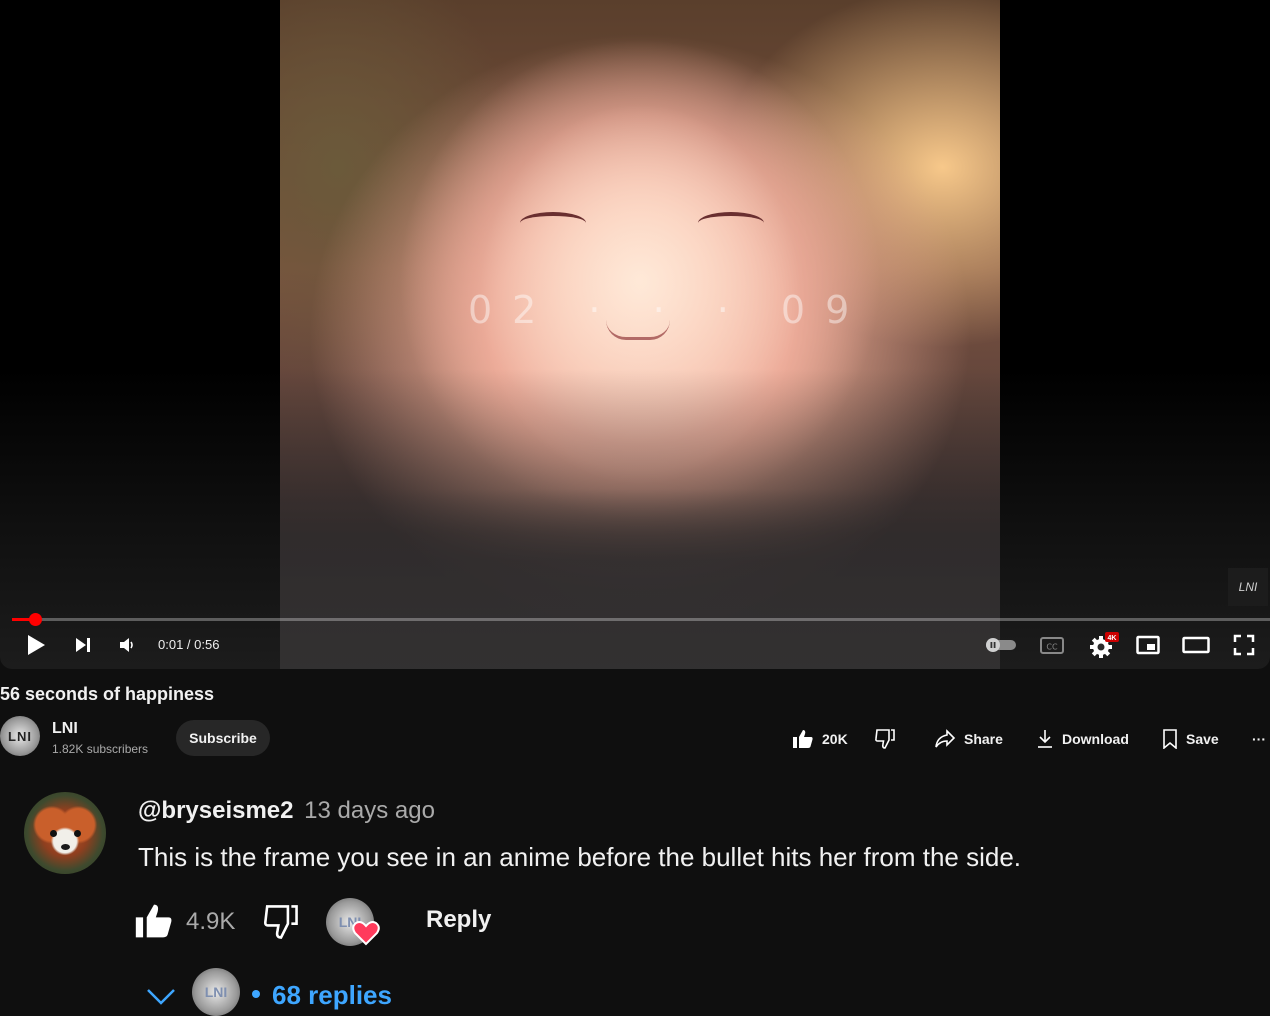 This screenshot has width=1270, height=1016. What do you see at coordinates (207, 644) in the screenshot?
I see `time-total: 0:56` at bounding box center [207, 644].